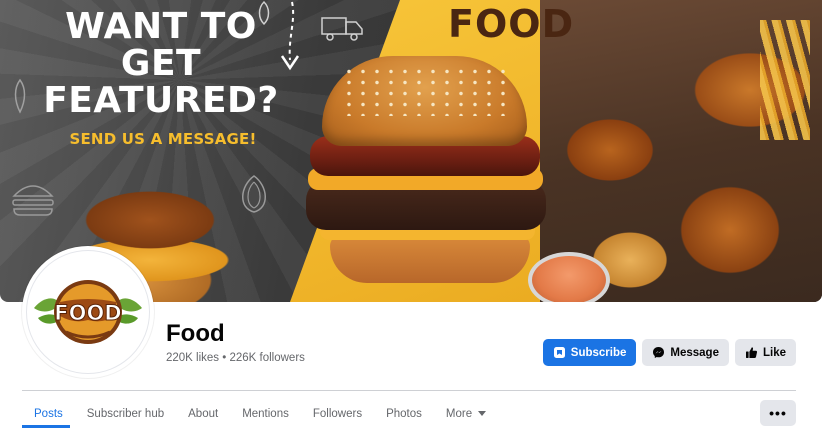 This screenshot has width=822, height=428. I want to click on page-title: Food, so click(195, 334).